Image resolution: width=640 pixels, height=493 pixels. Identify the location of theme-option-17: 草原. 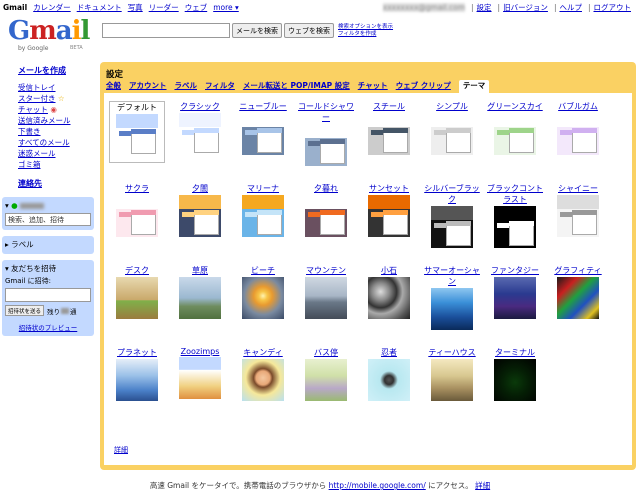
(200, 292).